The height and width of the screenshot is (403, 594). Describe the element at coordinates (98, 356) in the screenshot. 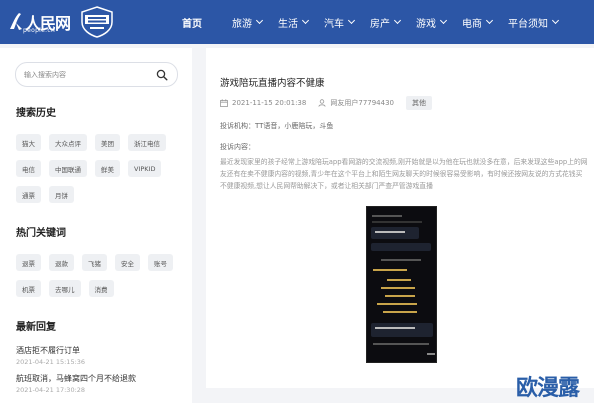

I see `list-item: 酒店拒不履行订单 2021-04-21 15:15:36` at that location.